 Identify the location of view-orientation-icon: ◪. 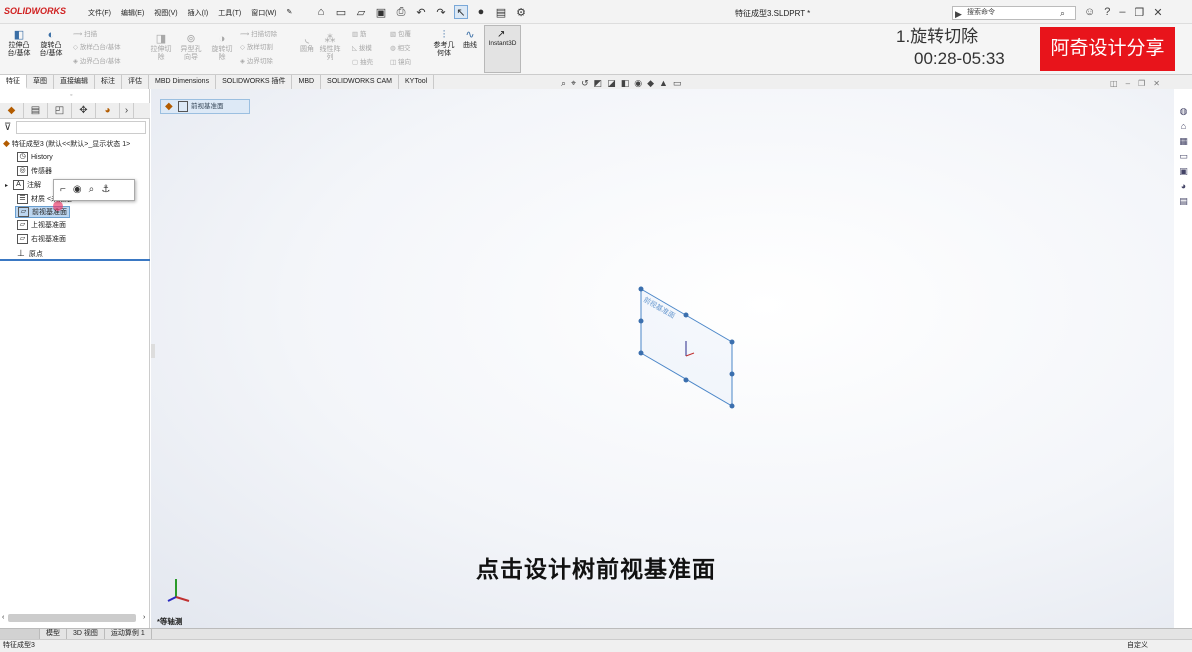
(611, 83).